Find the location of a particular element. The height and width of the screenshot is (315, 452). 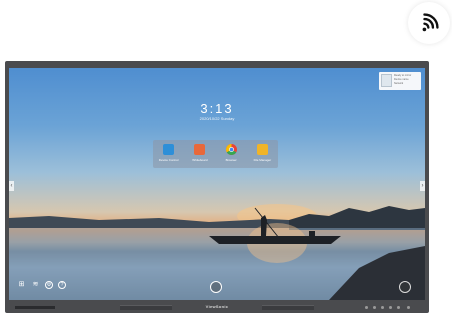

wifi-icon is located at coordinates (430, 22).